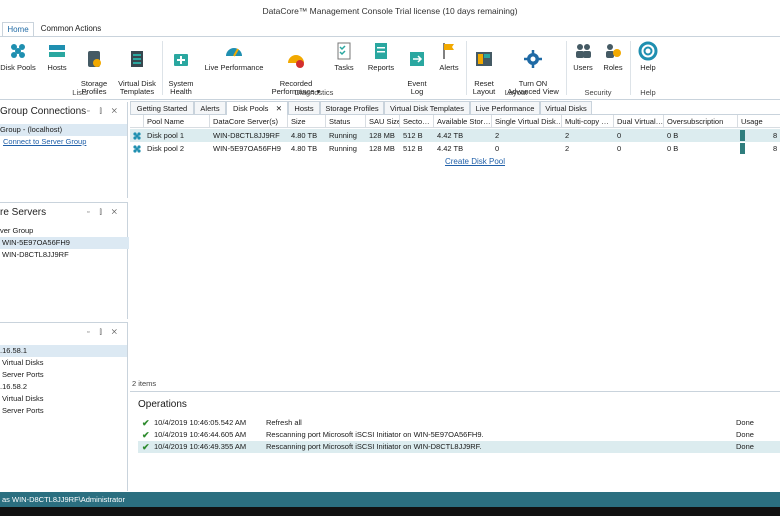 This screenshot has height=516, width=780. What do you see at coordinates (427, 107) in the screenshot?
I see `tab-virtual-disk-templates: Virtual Disk Templates` at bounding box center [427, 107].